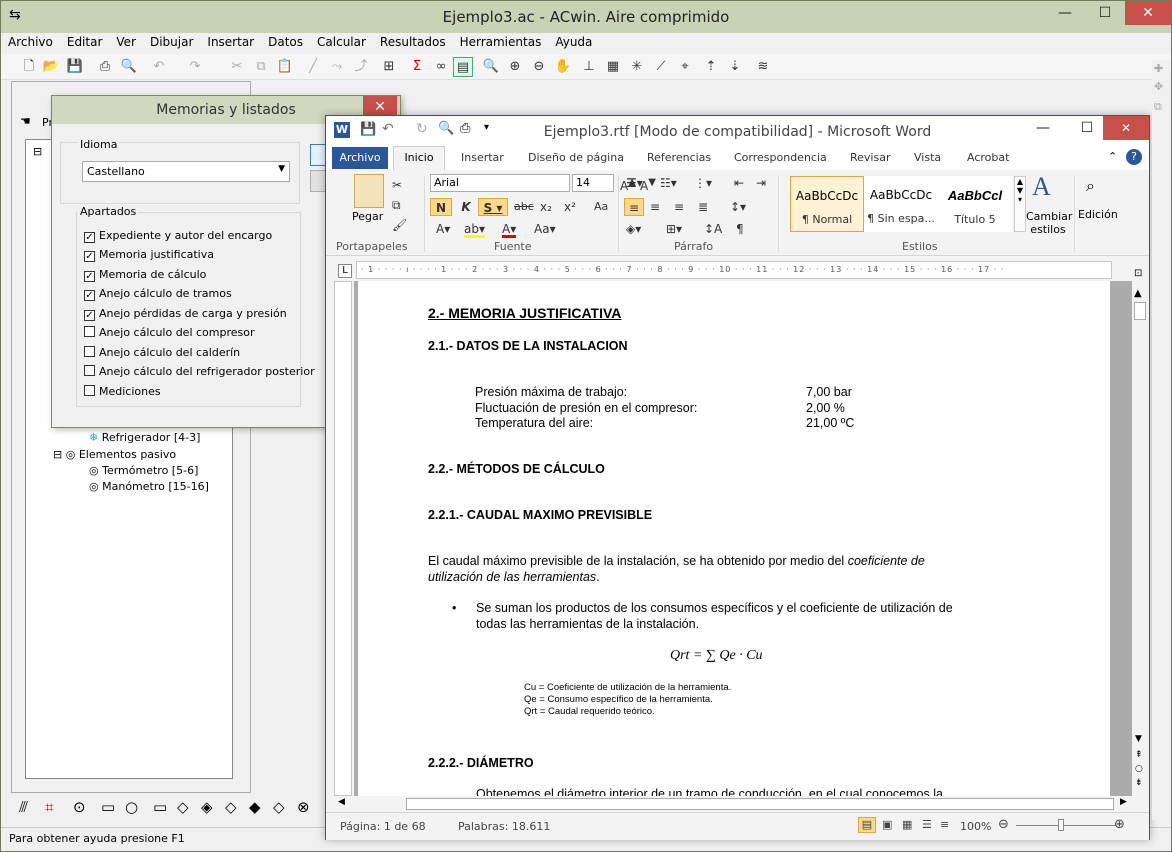 Image resolution: width=1172 pixels, height=852 pixels. Describe the element at coordinates (1098, 214) in the screenshot. I see `edicion-button: Edición` at that location.